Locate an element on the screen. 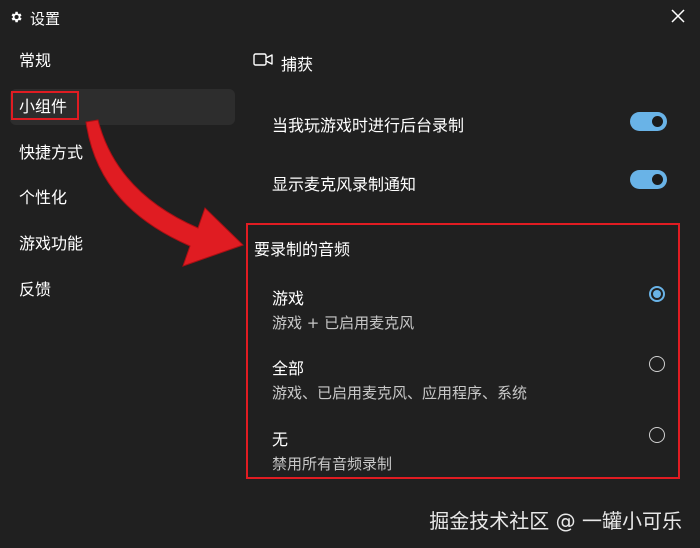 This screenshot has height=548, width=700. background-recording-toggle is located at coordinates (648, 121).